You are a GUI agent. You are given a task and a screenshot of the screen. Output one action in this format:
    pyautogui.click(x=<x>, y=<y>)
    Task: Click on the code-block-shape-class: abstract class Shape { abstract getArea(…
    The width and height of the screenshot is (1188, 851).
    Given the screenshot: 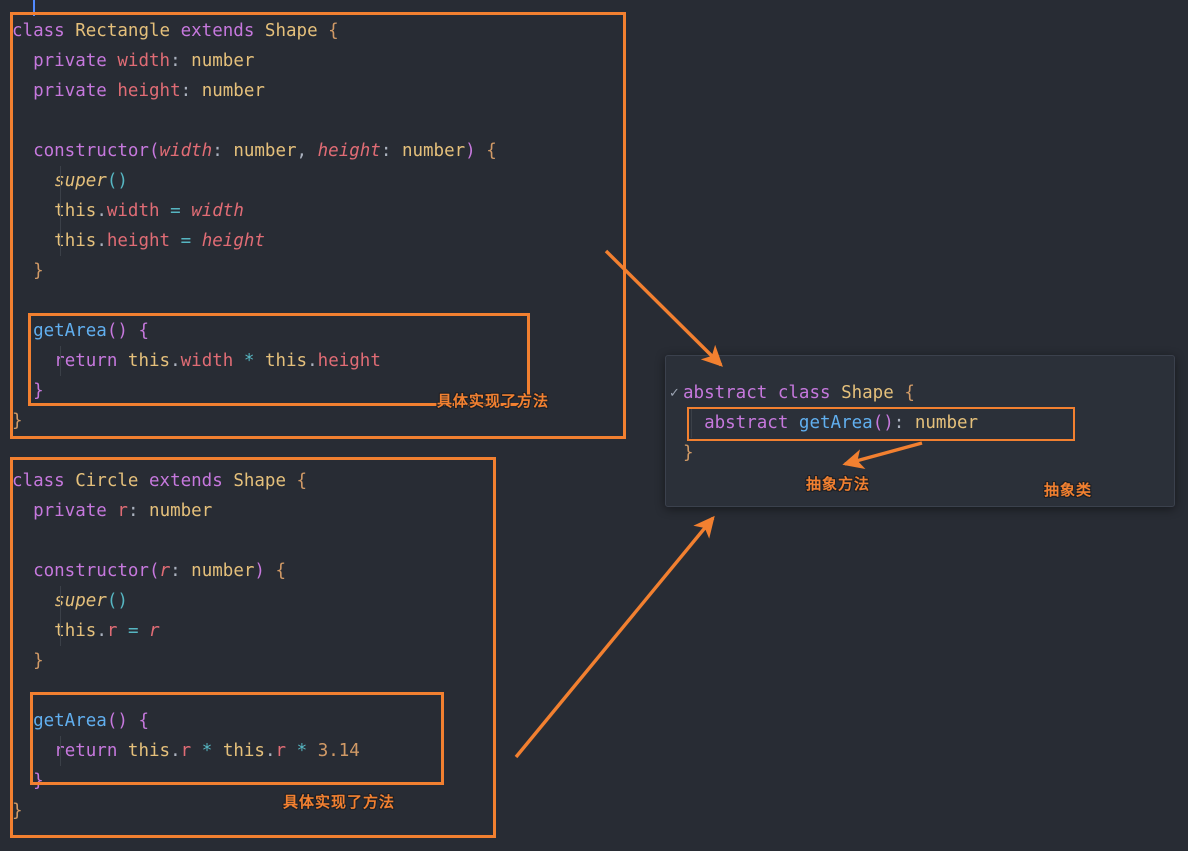 What is the action you would take?
    pyautogui.click(x=830, y=423)
    